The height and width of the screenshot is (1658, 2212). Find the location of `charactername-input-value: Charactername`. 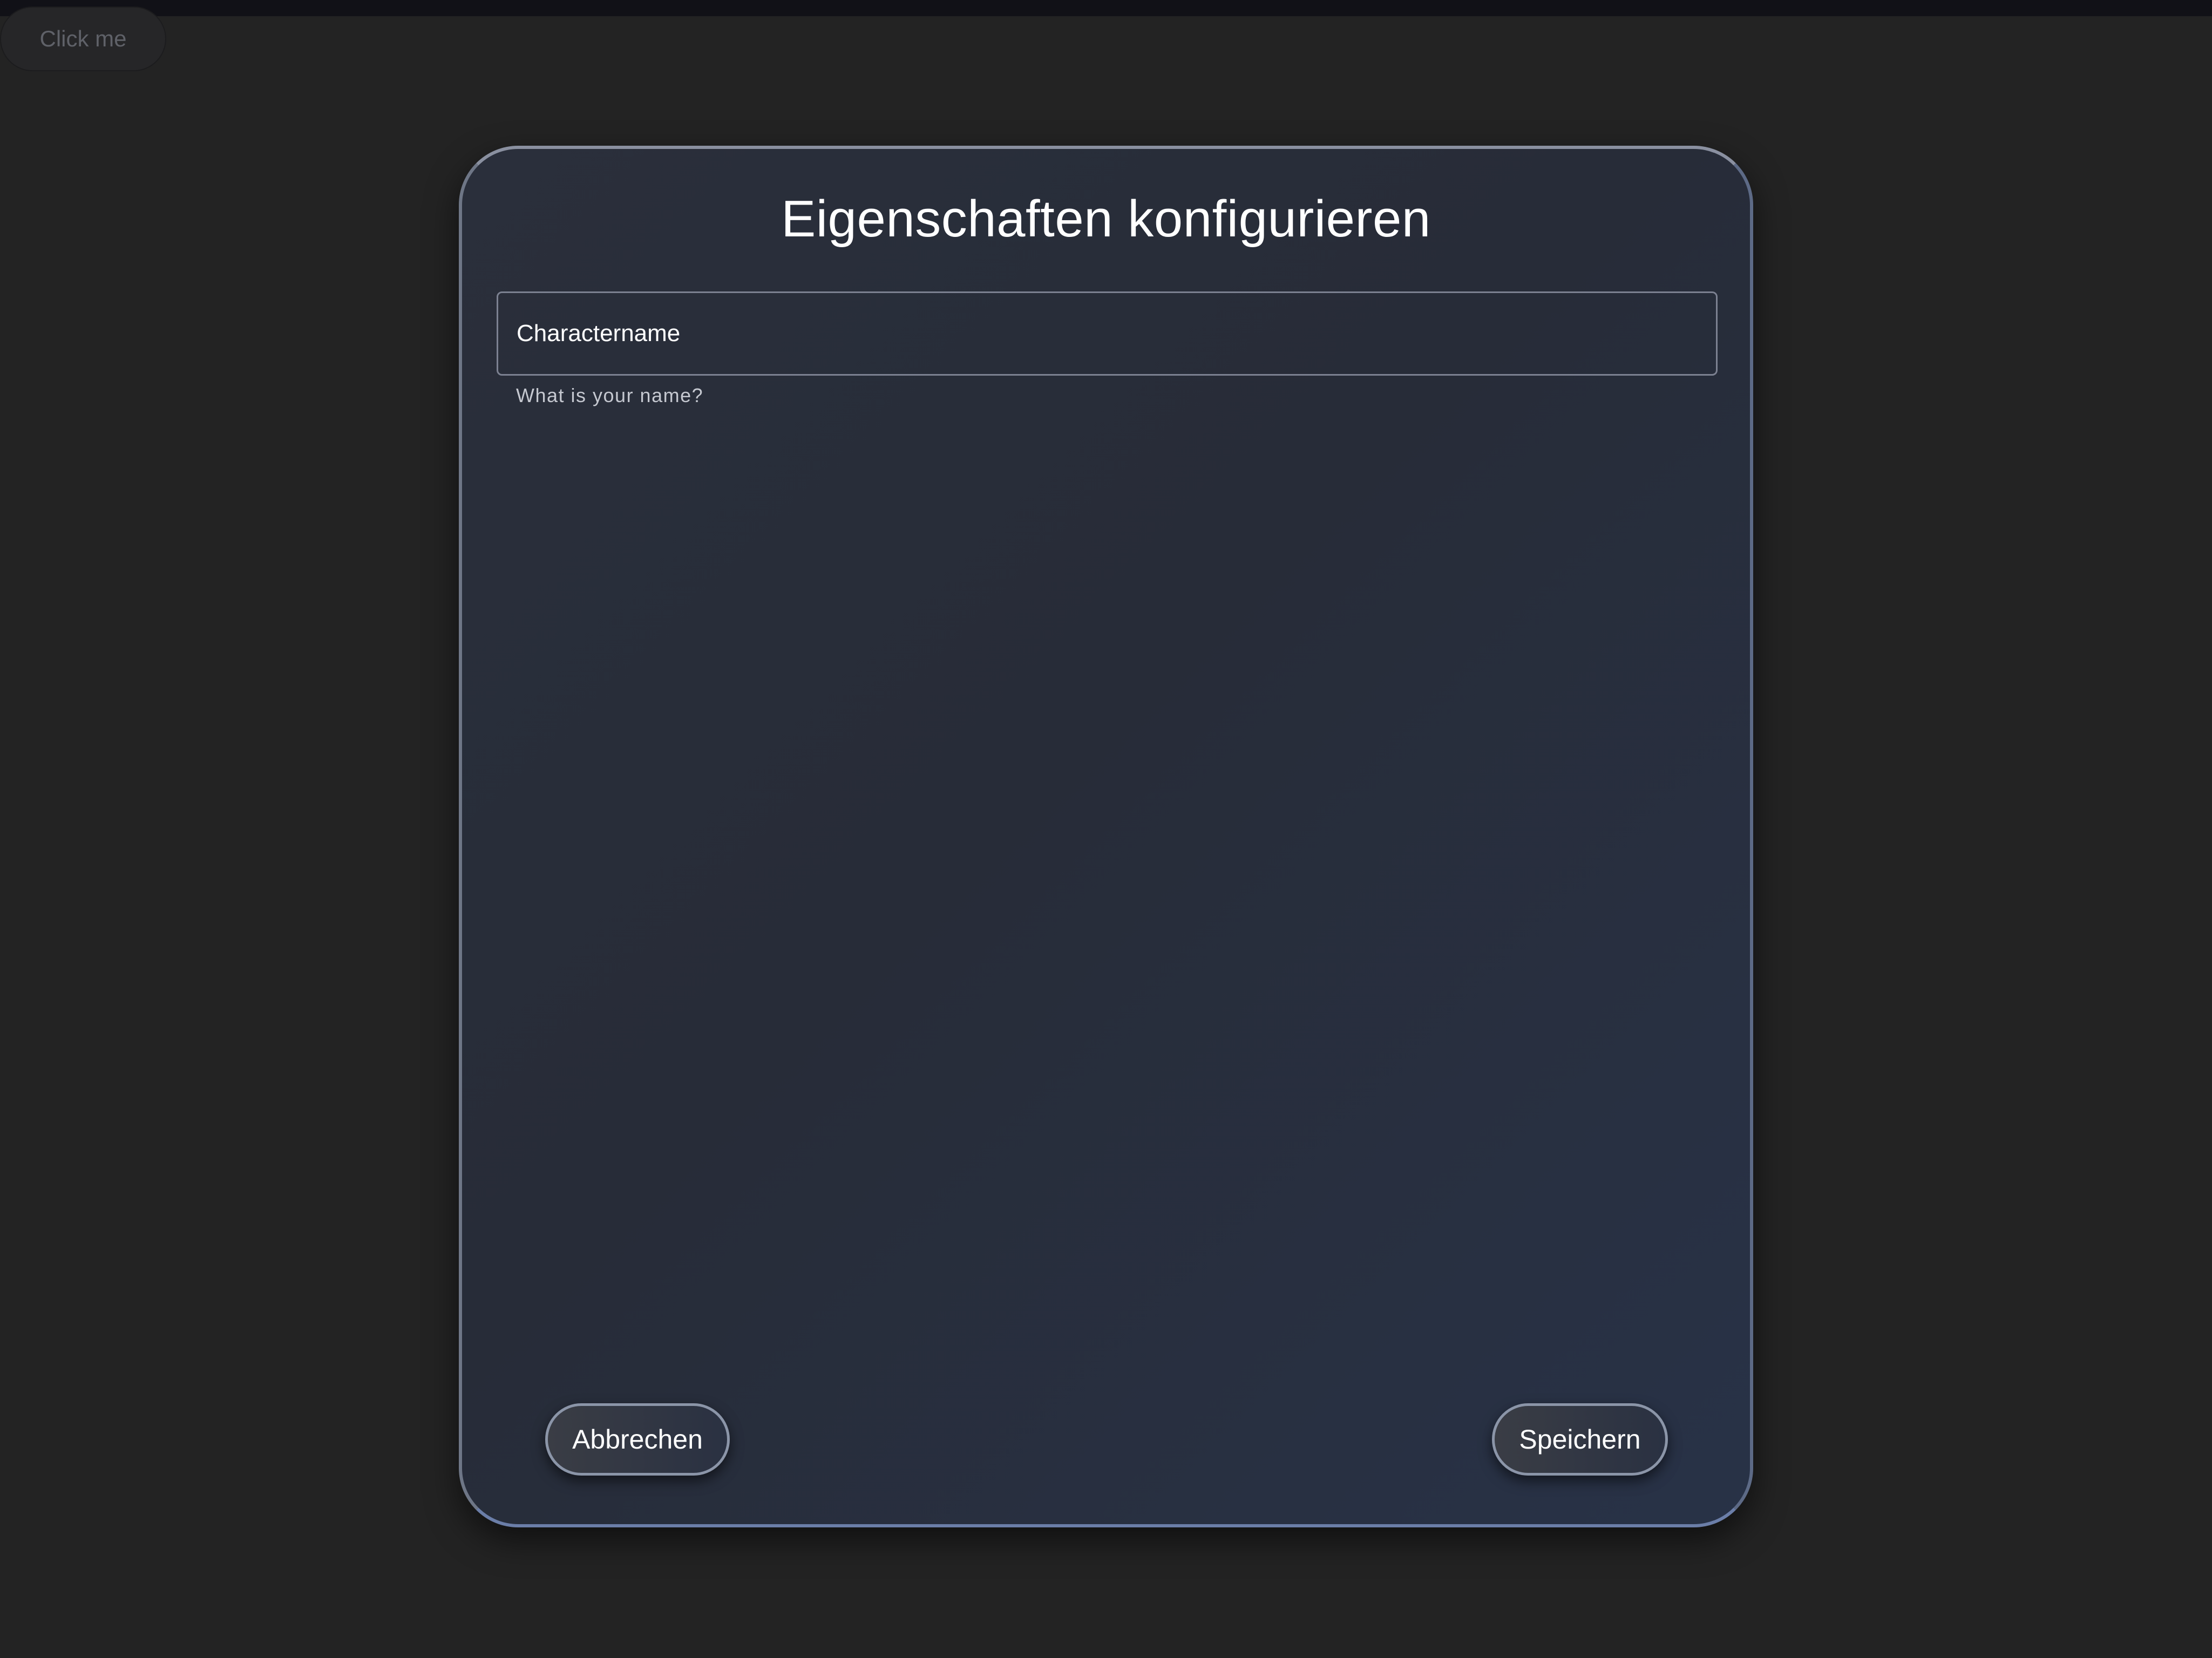

charactername-input-value: Charactername is located at coordinates (599, 333).